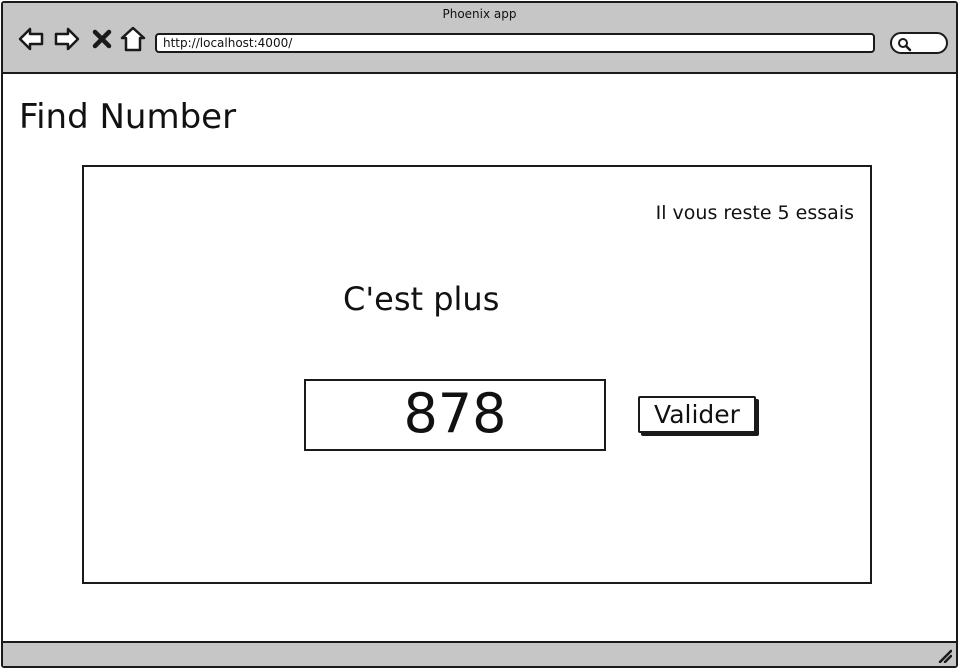 This screenshot has width=961, height=671. I want to click on validate-button: Valider, so click(697, 414).